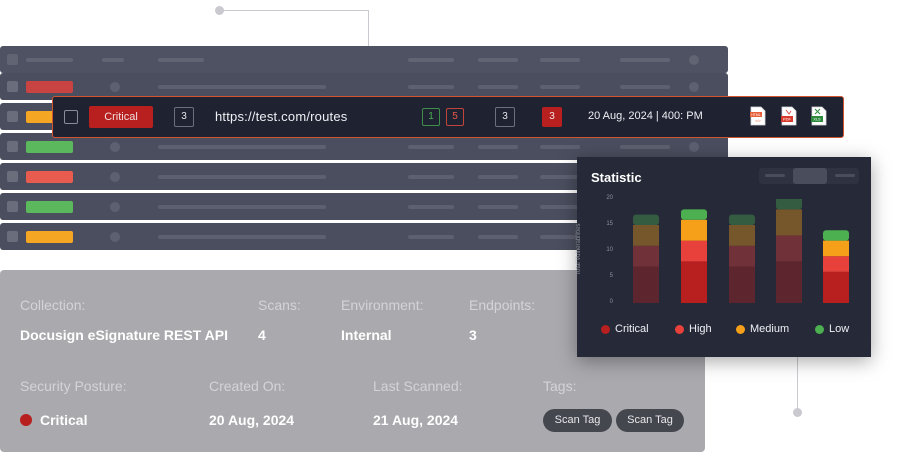 This screenshot has width=915, height=452. Describe the element at coordinates (416, 420) in the screenshot. I see `last-scanned-value: 21 Aug, 2024` at that location.